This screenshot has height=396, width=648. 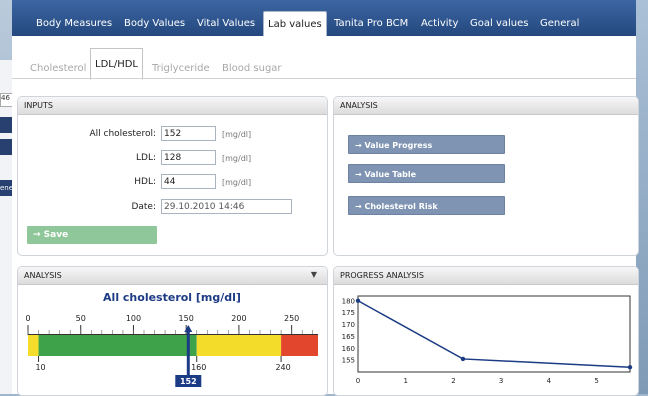 I want to click on inputs-panel-header: INPUTS, so click(x=172, y=106).